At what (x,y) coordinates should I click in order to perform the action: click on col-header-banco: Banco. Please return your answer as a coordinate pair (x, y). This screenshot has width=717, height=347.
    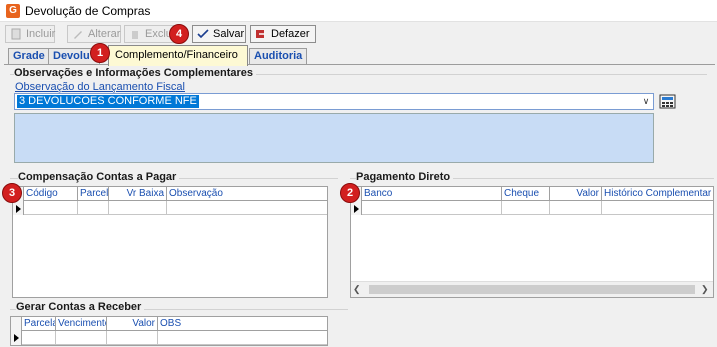
    Looking at the image, I should click on (432, 194).